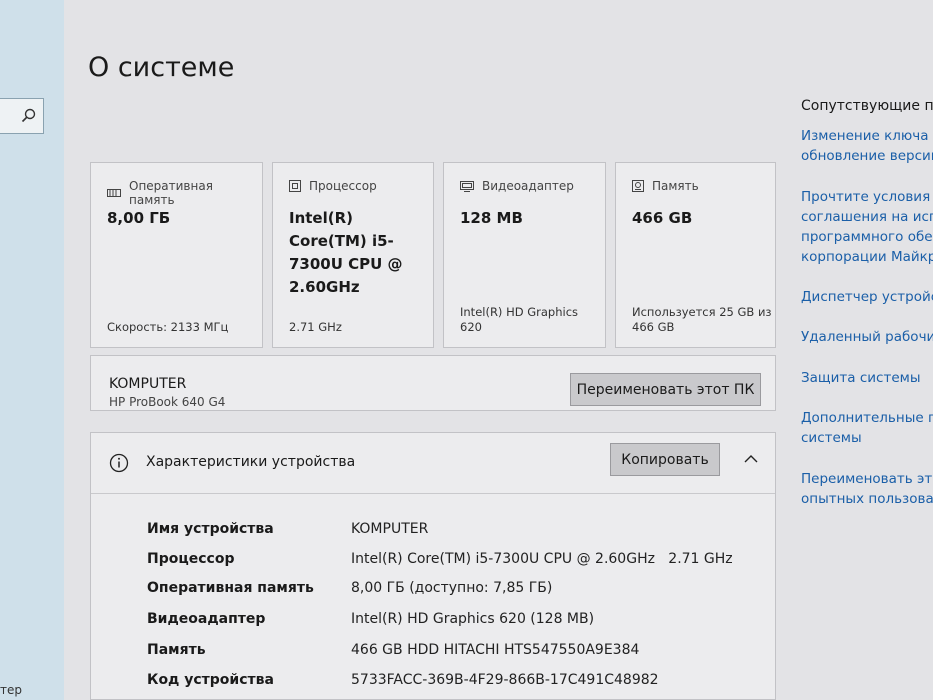 This screenshot has height=700, width=933. I want to click on spec-value: Intel(R) HD Graphics 620 (128 MB), so click(473, 619).